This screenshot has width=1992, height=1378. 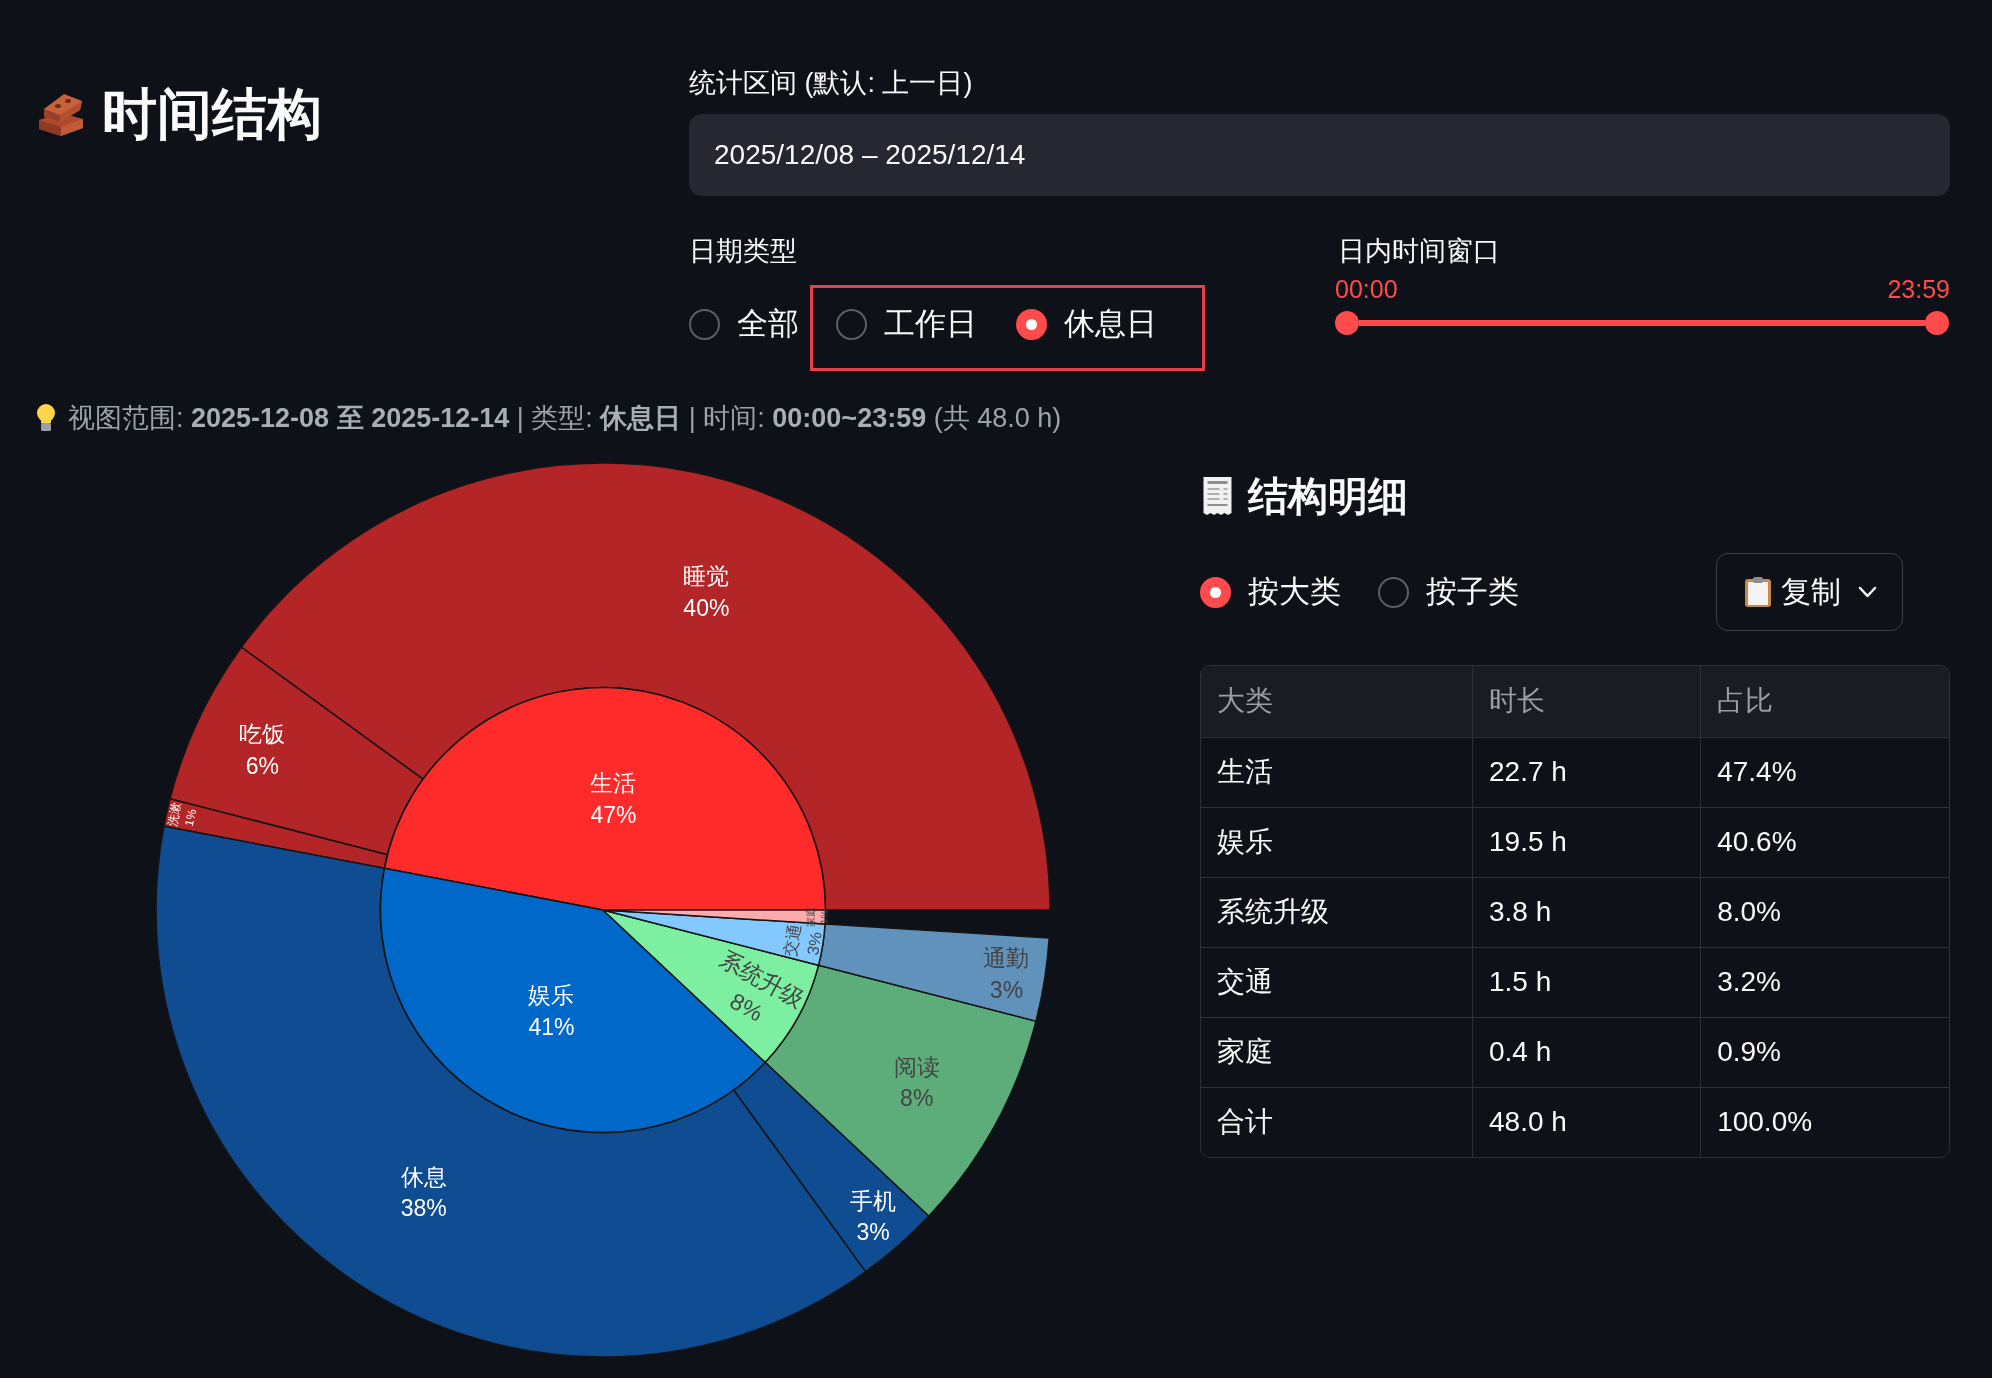 I want to click on date-range-field: 2025/12/08 – 2025/12/14, so click(x=1319, y=155).